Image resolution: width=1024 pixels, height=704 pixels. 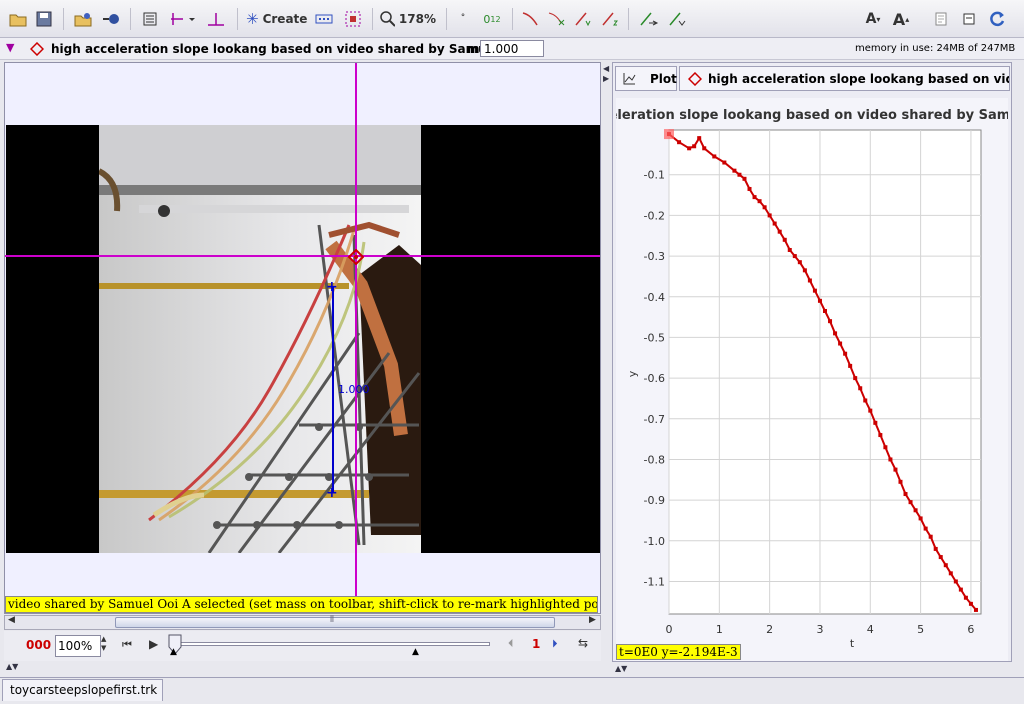 I want to click on trail-zero: 0, so click(x=487, y=19).